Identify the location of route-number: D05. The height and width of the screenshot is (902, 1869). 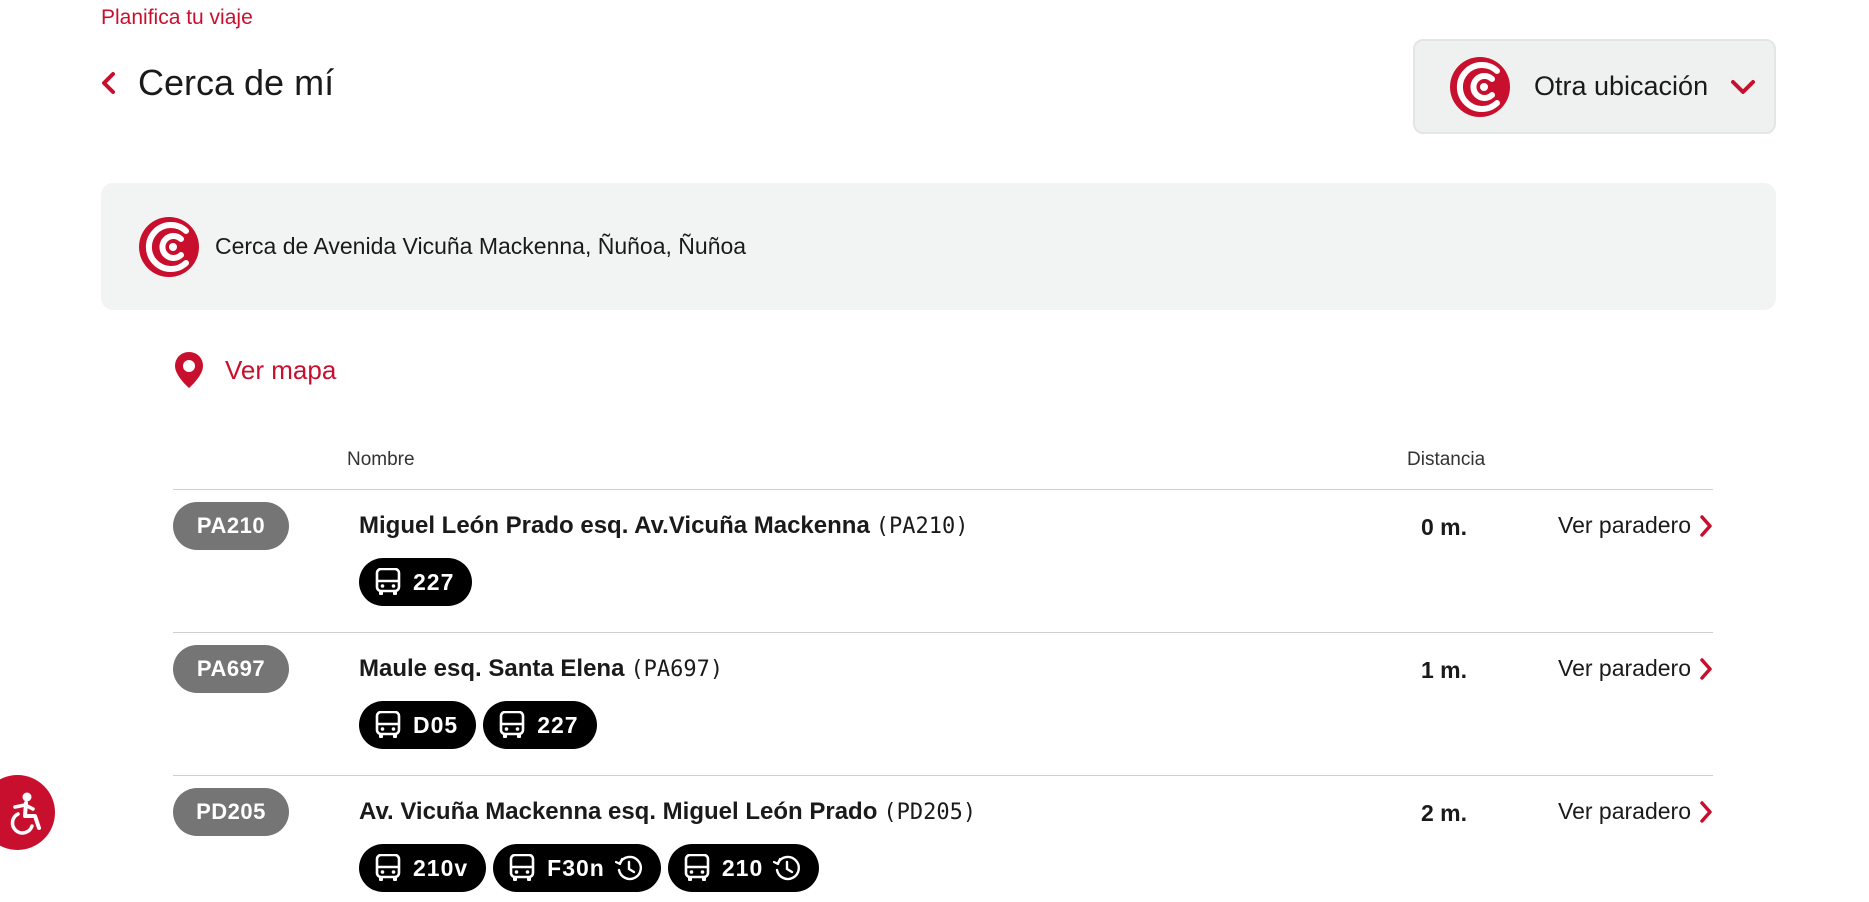
(436, 724).